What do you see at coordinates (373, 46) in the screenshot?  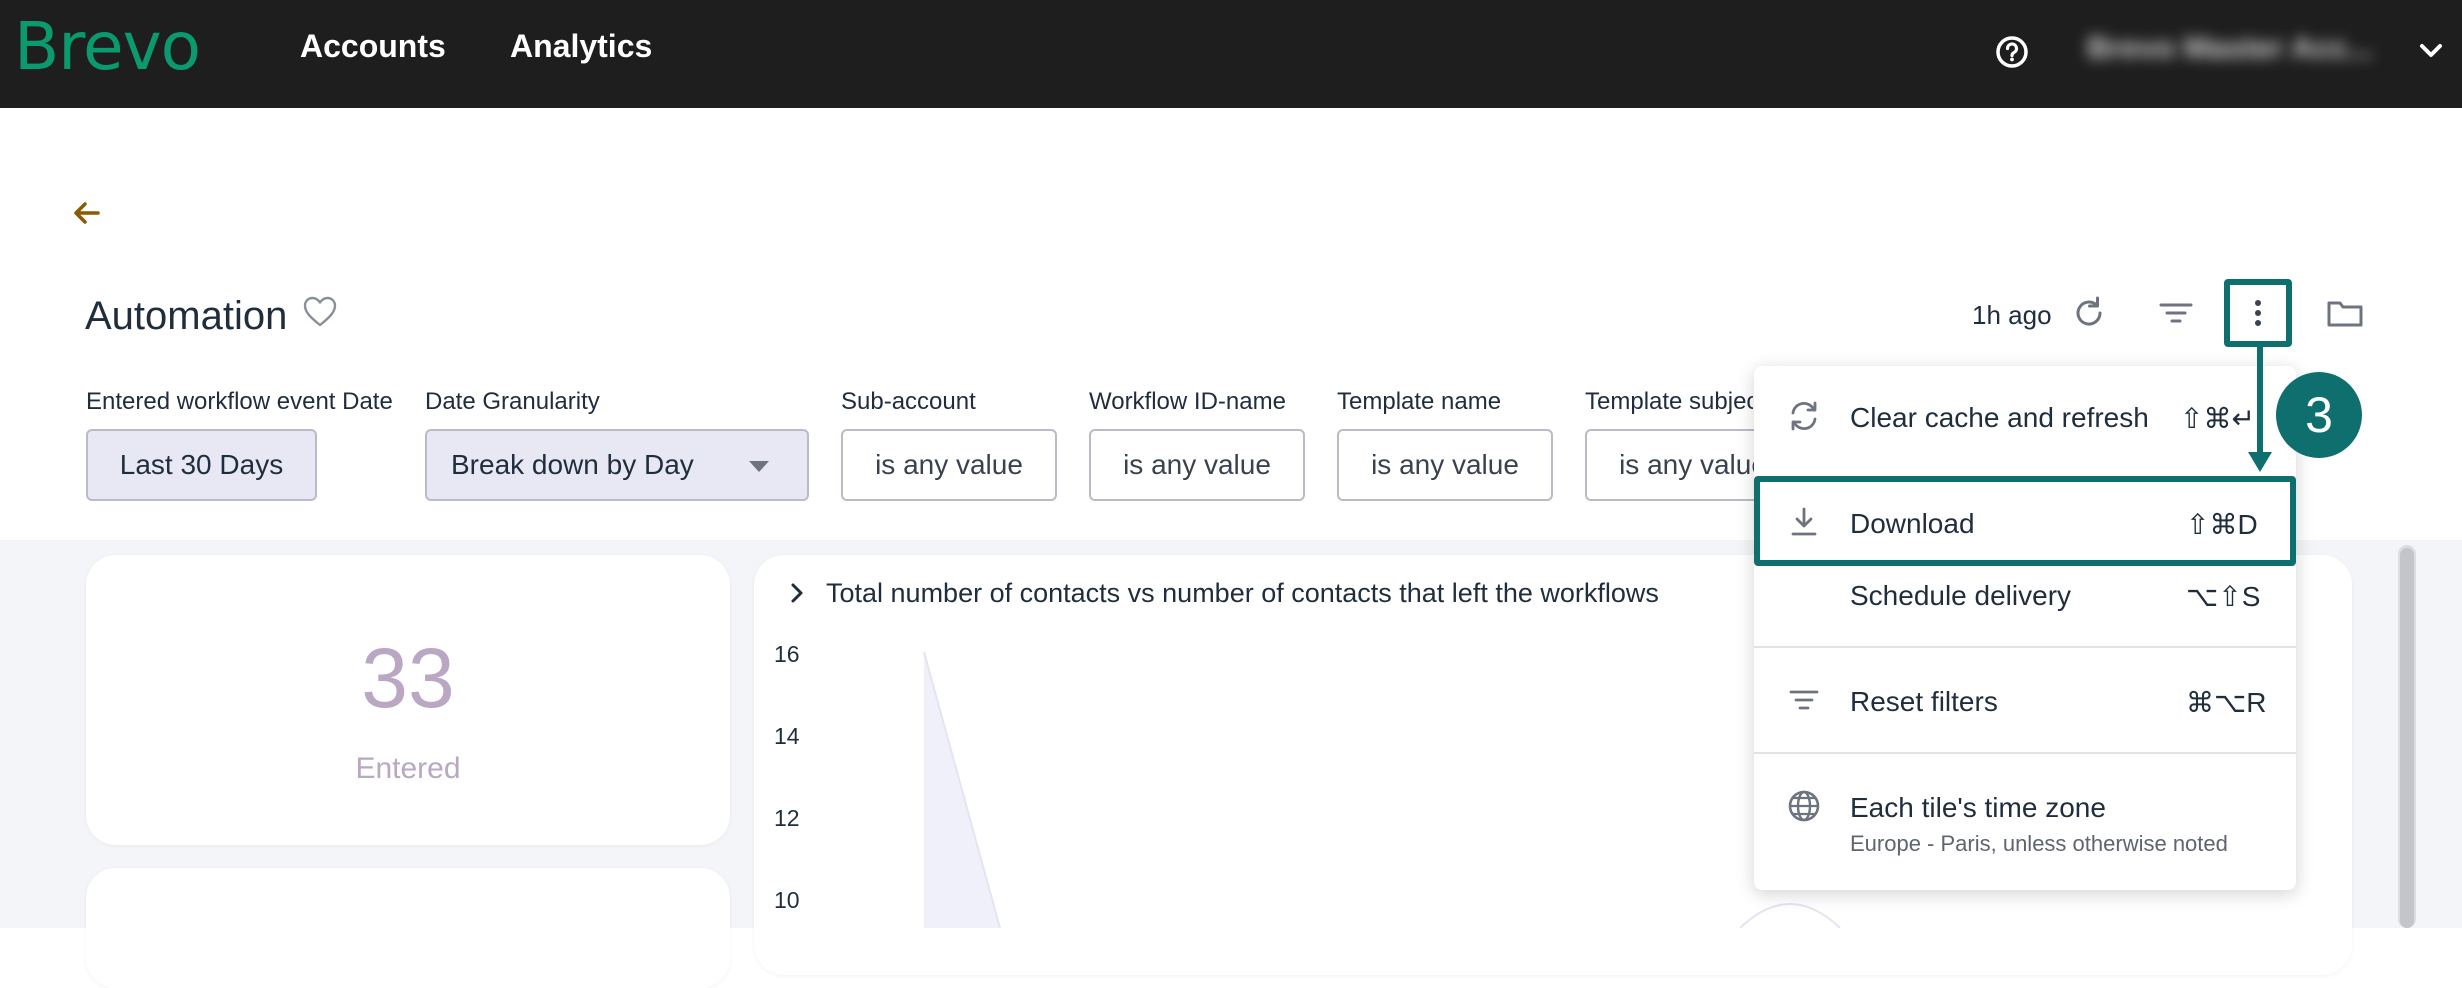 I see `nav-accounts: Accounts` at bounding box center [373, 46].